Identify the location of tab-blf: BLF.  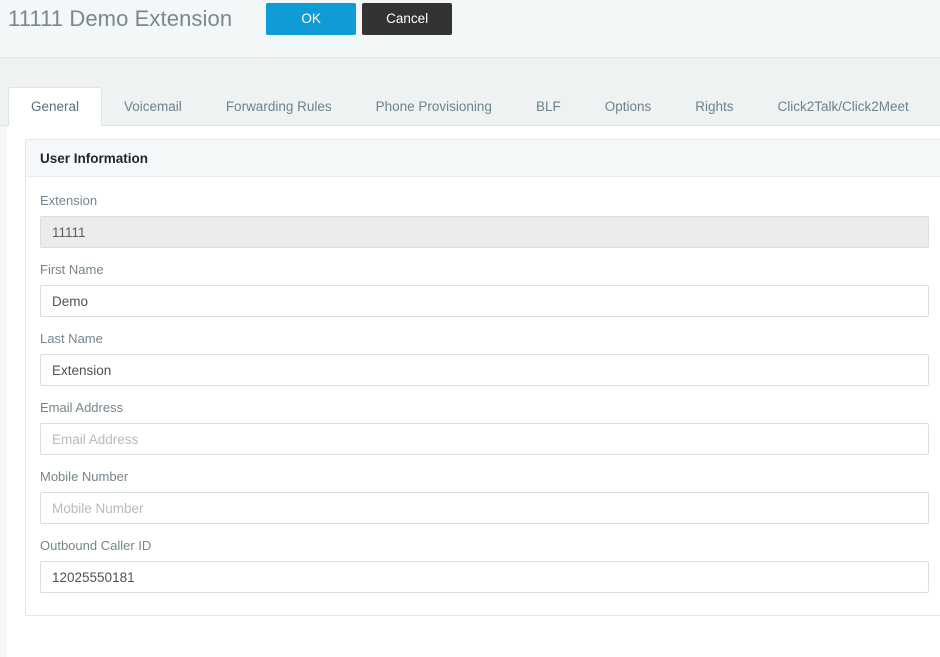
(548, 107).